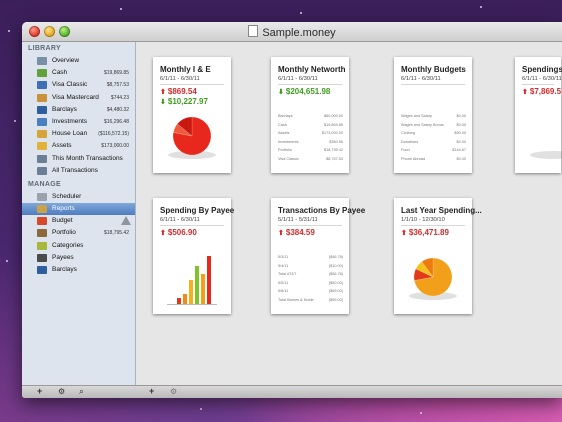  I want to click on sidebar-item-categories: Categories, so click(78, 246).